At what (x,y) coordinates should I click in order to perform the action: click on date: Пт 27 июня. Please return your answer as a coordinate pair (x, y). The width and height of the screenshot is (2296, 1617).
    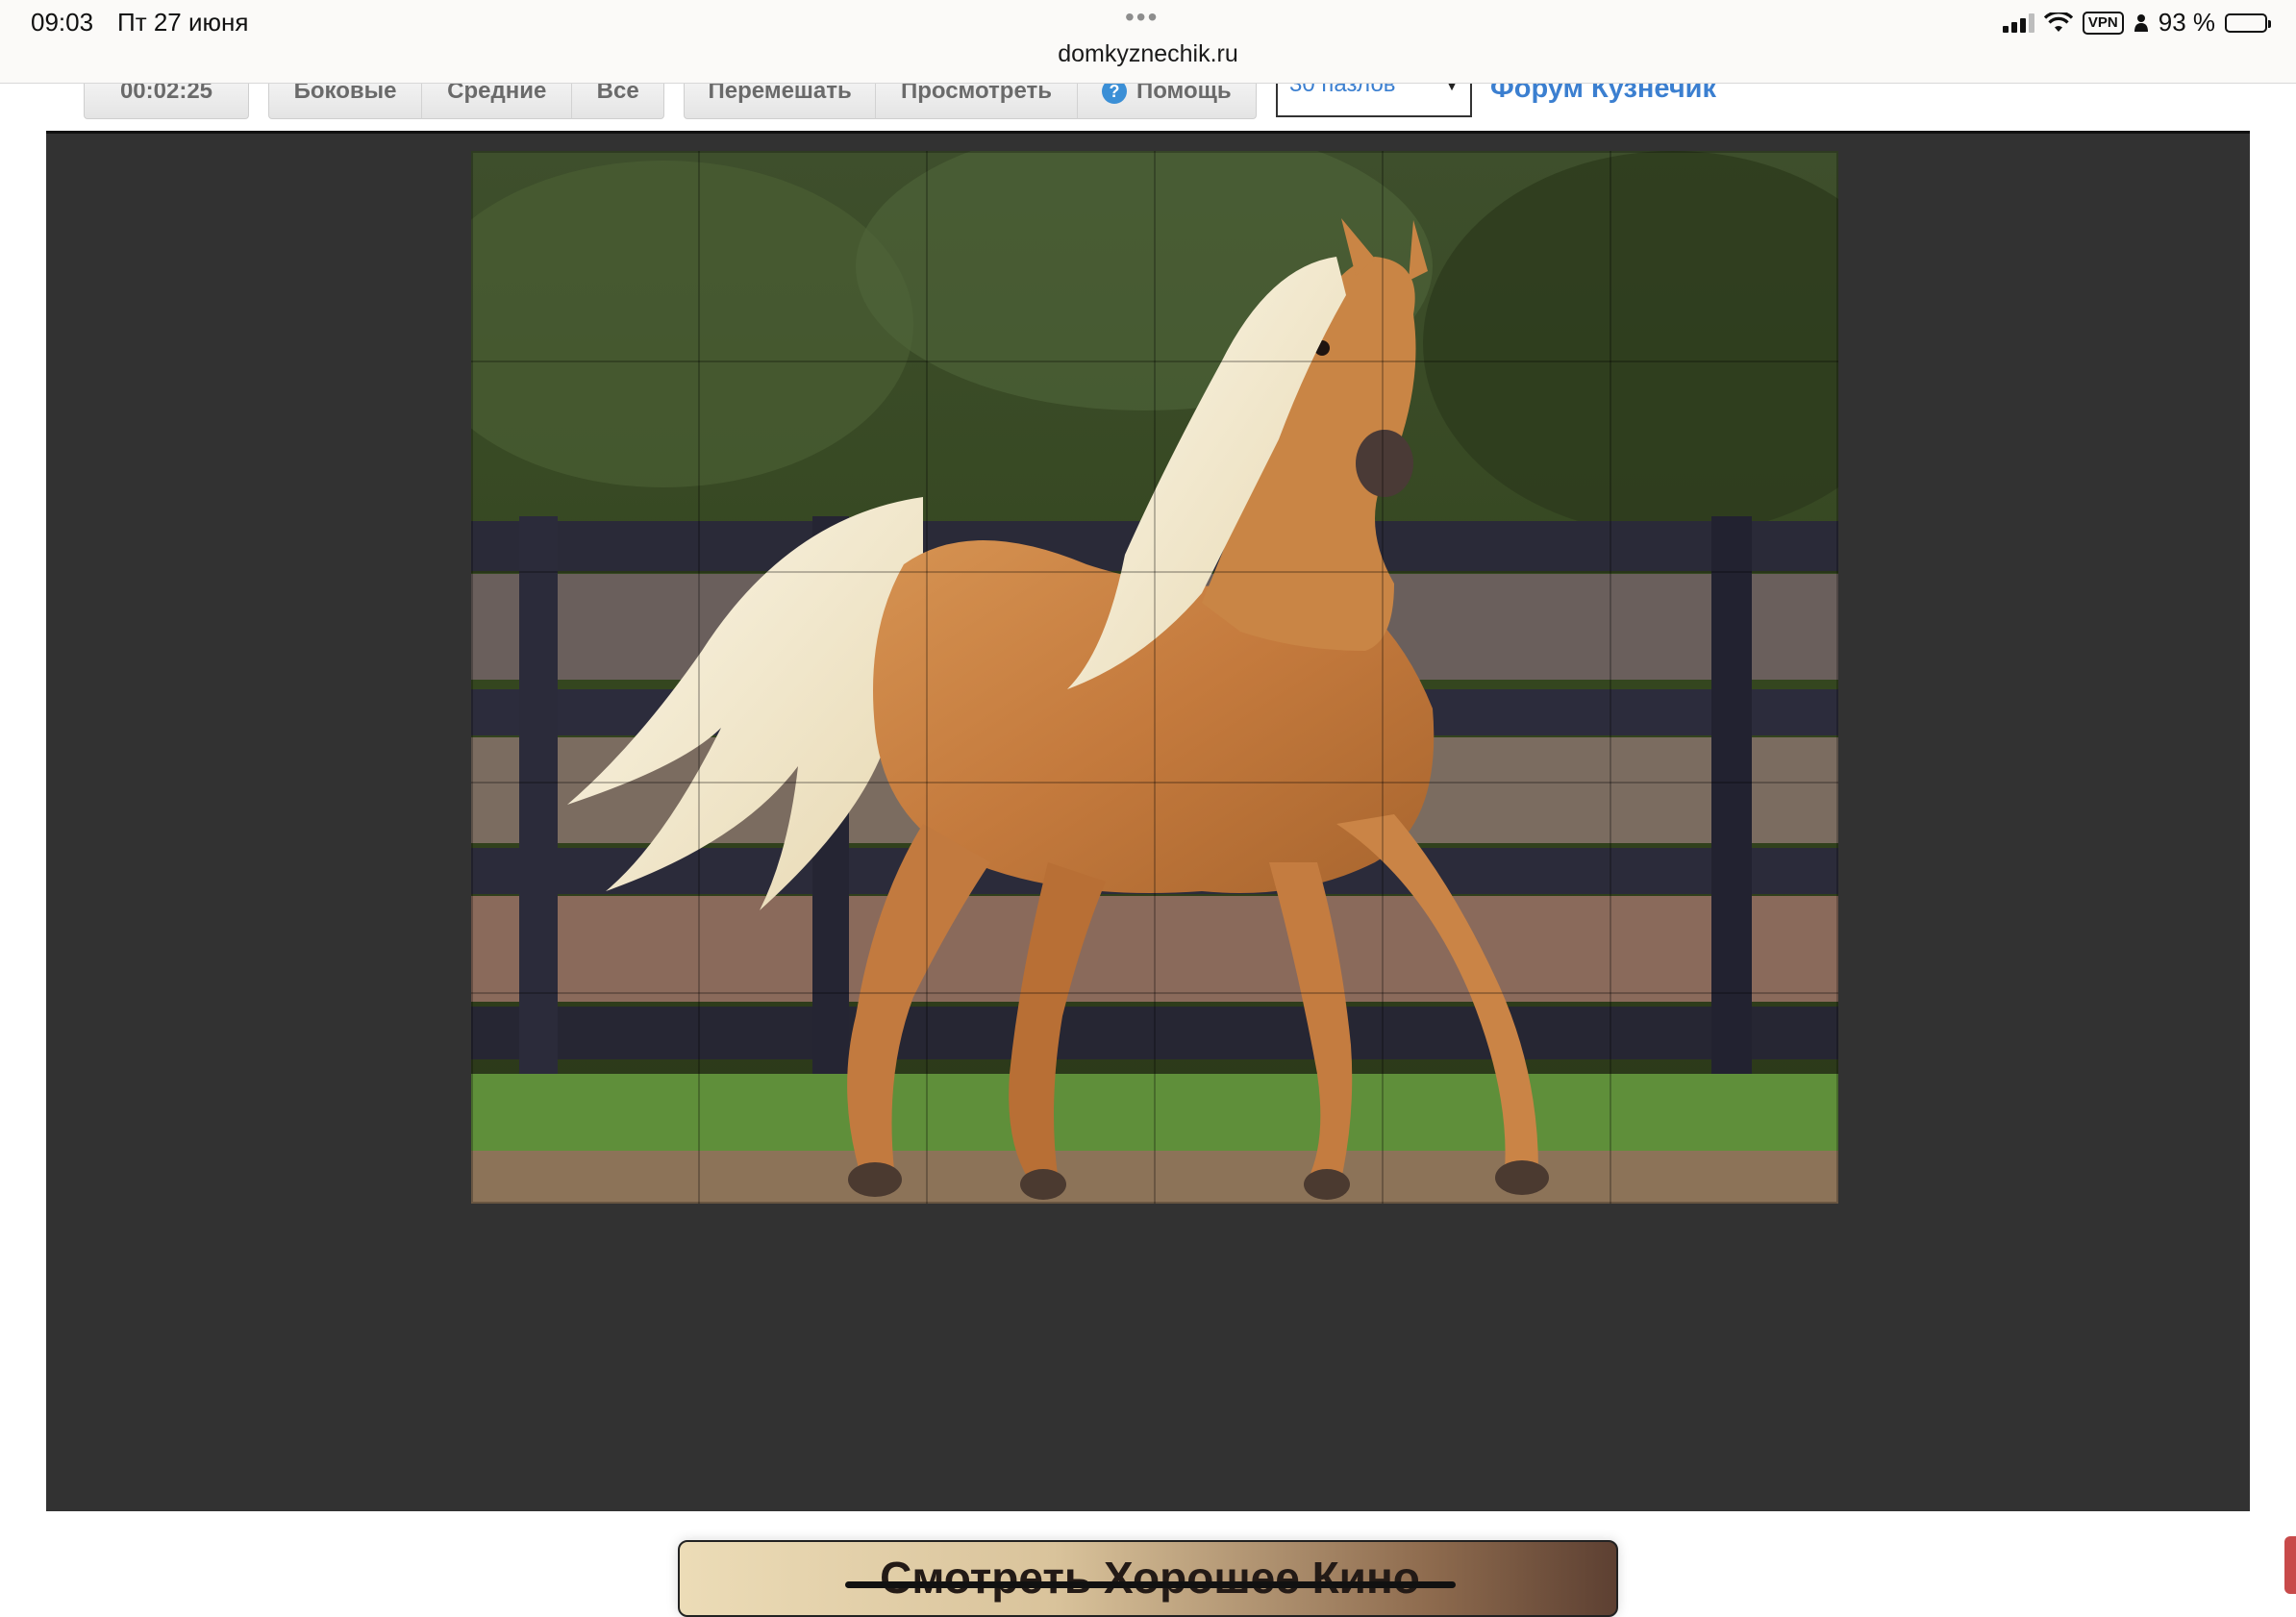
    Looking at the image, I should click on (183, 22).